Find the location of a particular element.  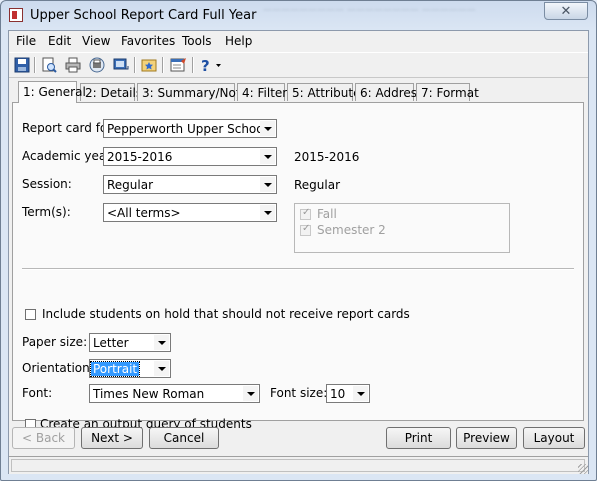

menu-file: File is located at coordinates (26, 41).